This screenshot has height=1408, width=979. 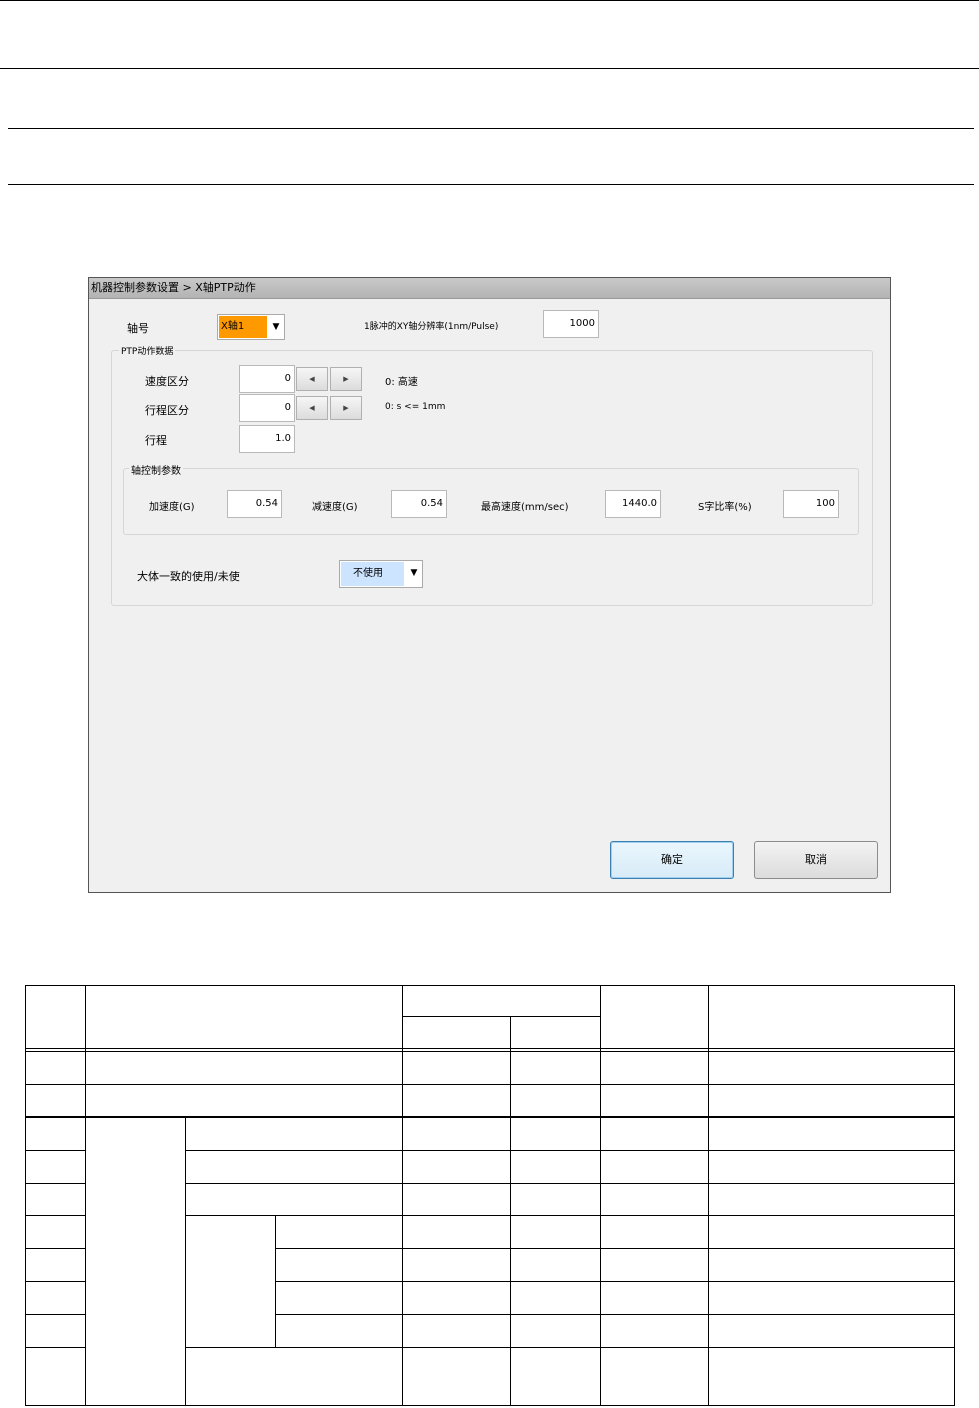 What do you see at coordinates (816, 860) in the screenshot?
I see `cancel-button: 取消` at bounding box center [816, 860].